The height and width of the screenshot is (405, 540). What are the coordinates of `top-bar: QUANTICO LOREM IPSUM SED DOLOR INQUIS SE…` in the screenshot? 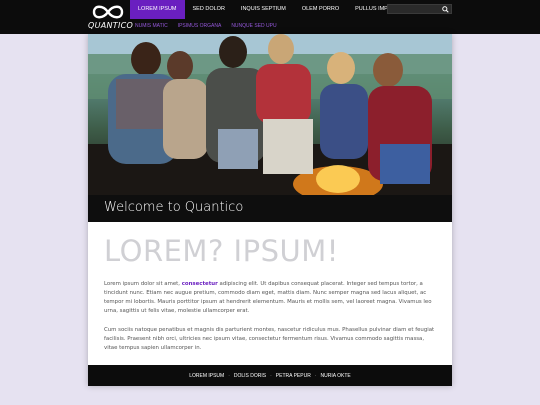 It's located at (270, 17).